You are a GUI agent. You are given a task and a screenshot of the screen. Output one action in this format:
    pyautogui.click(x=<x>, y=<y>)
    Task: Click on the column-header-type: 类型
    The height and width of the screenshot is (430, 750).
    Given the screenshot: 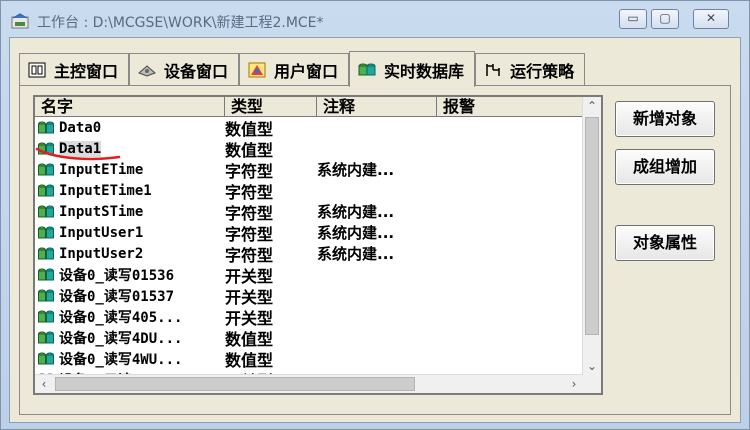 What is the action you would take?
    pyautogui.click(x=271, y=107)
    